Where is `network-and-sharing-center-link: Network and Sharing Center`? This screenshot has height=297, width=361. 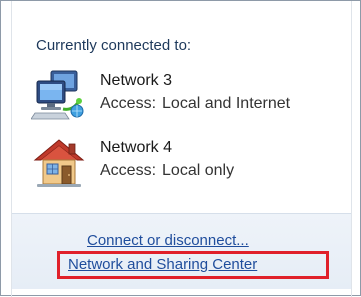
network-and-sharing-center-link: Network and Sharing Center is located at coordinates (193, 265).